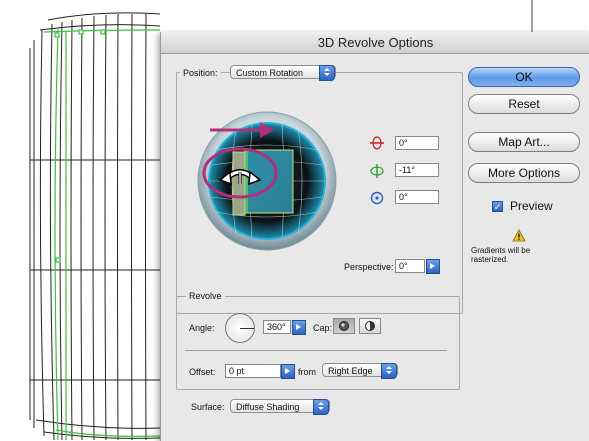 Image resolution: width=589 pixels, height=441 pixels. What do you see at coordinates (524, 77) in the screenshot?
I see `ok-button: OK` at bounding box center [524, 77].